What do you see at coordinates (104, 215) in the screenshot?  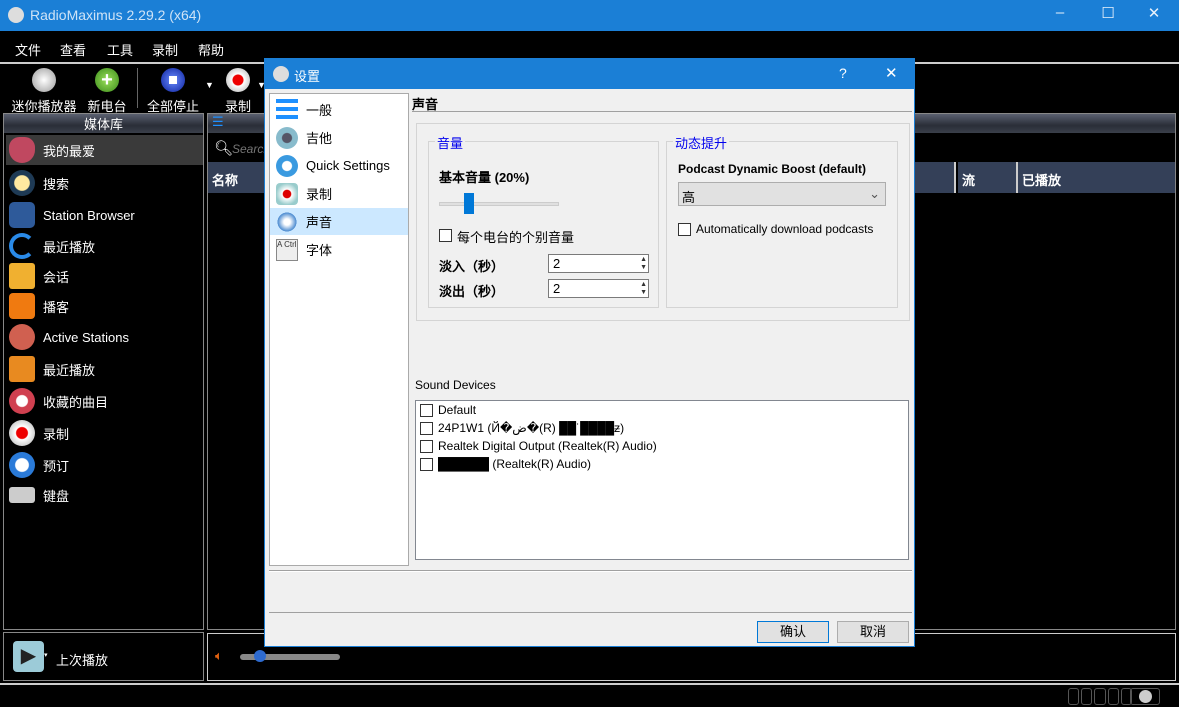 I see `library-item-station-browser: Station Browser` at bounding box center [104, 215].